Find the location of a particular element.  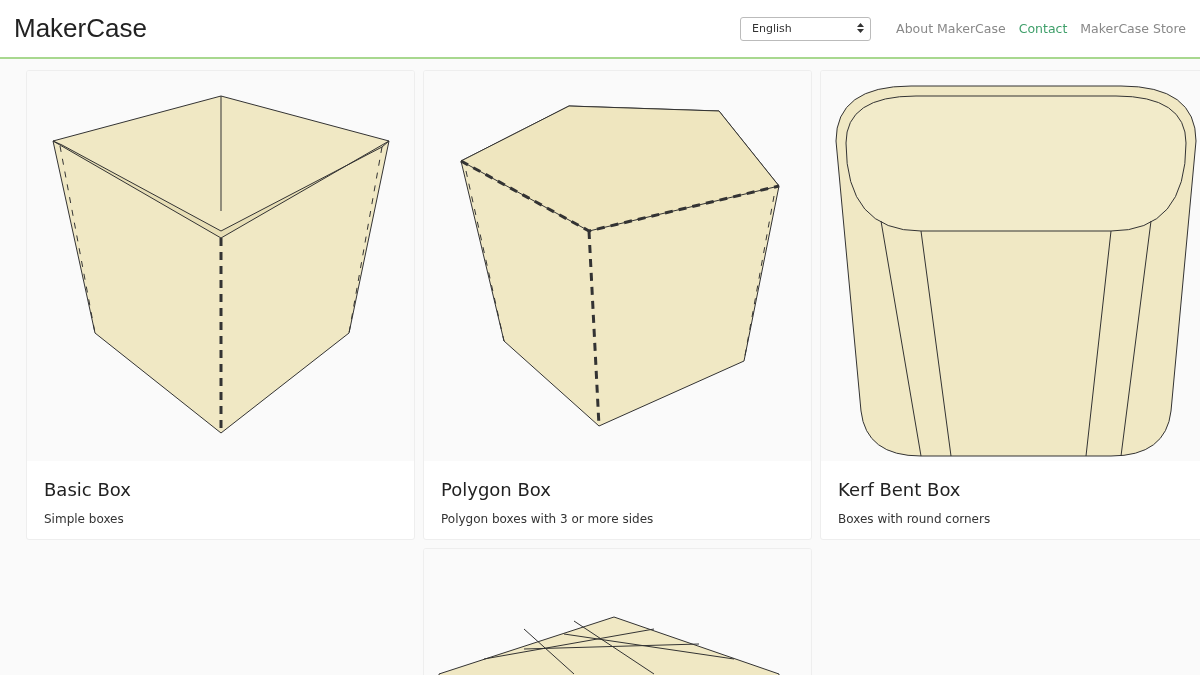

card-title: Kerf Bent Box is located at coordinates (899, 489).